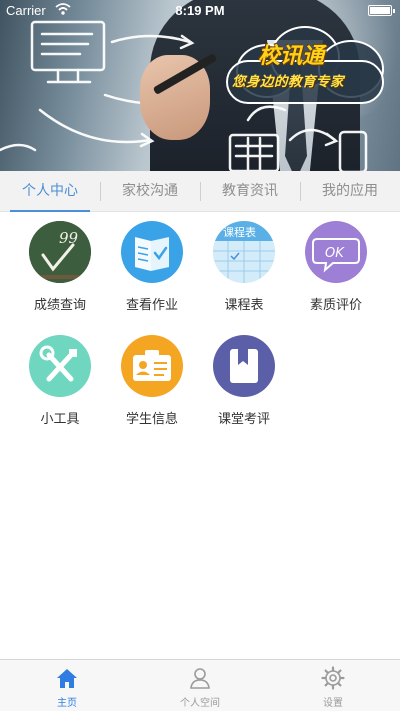  I want to click on app-timetable: 课程表 课程表, so click(244, 267).